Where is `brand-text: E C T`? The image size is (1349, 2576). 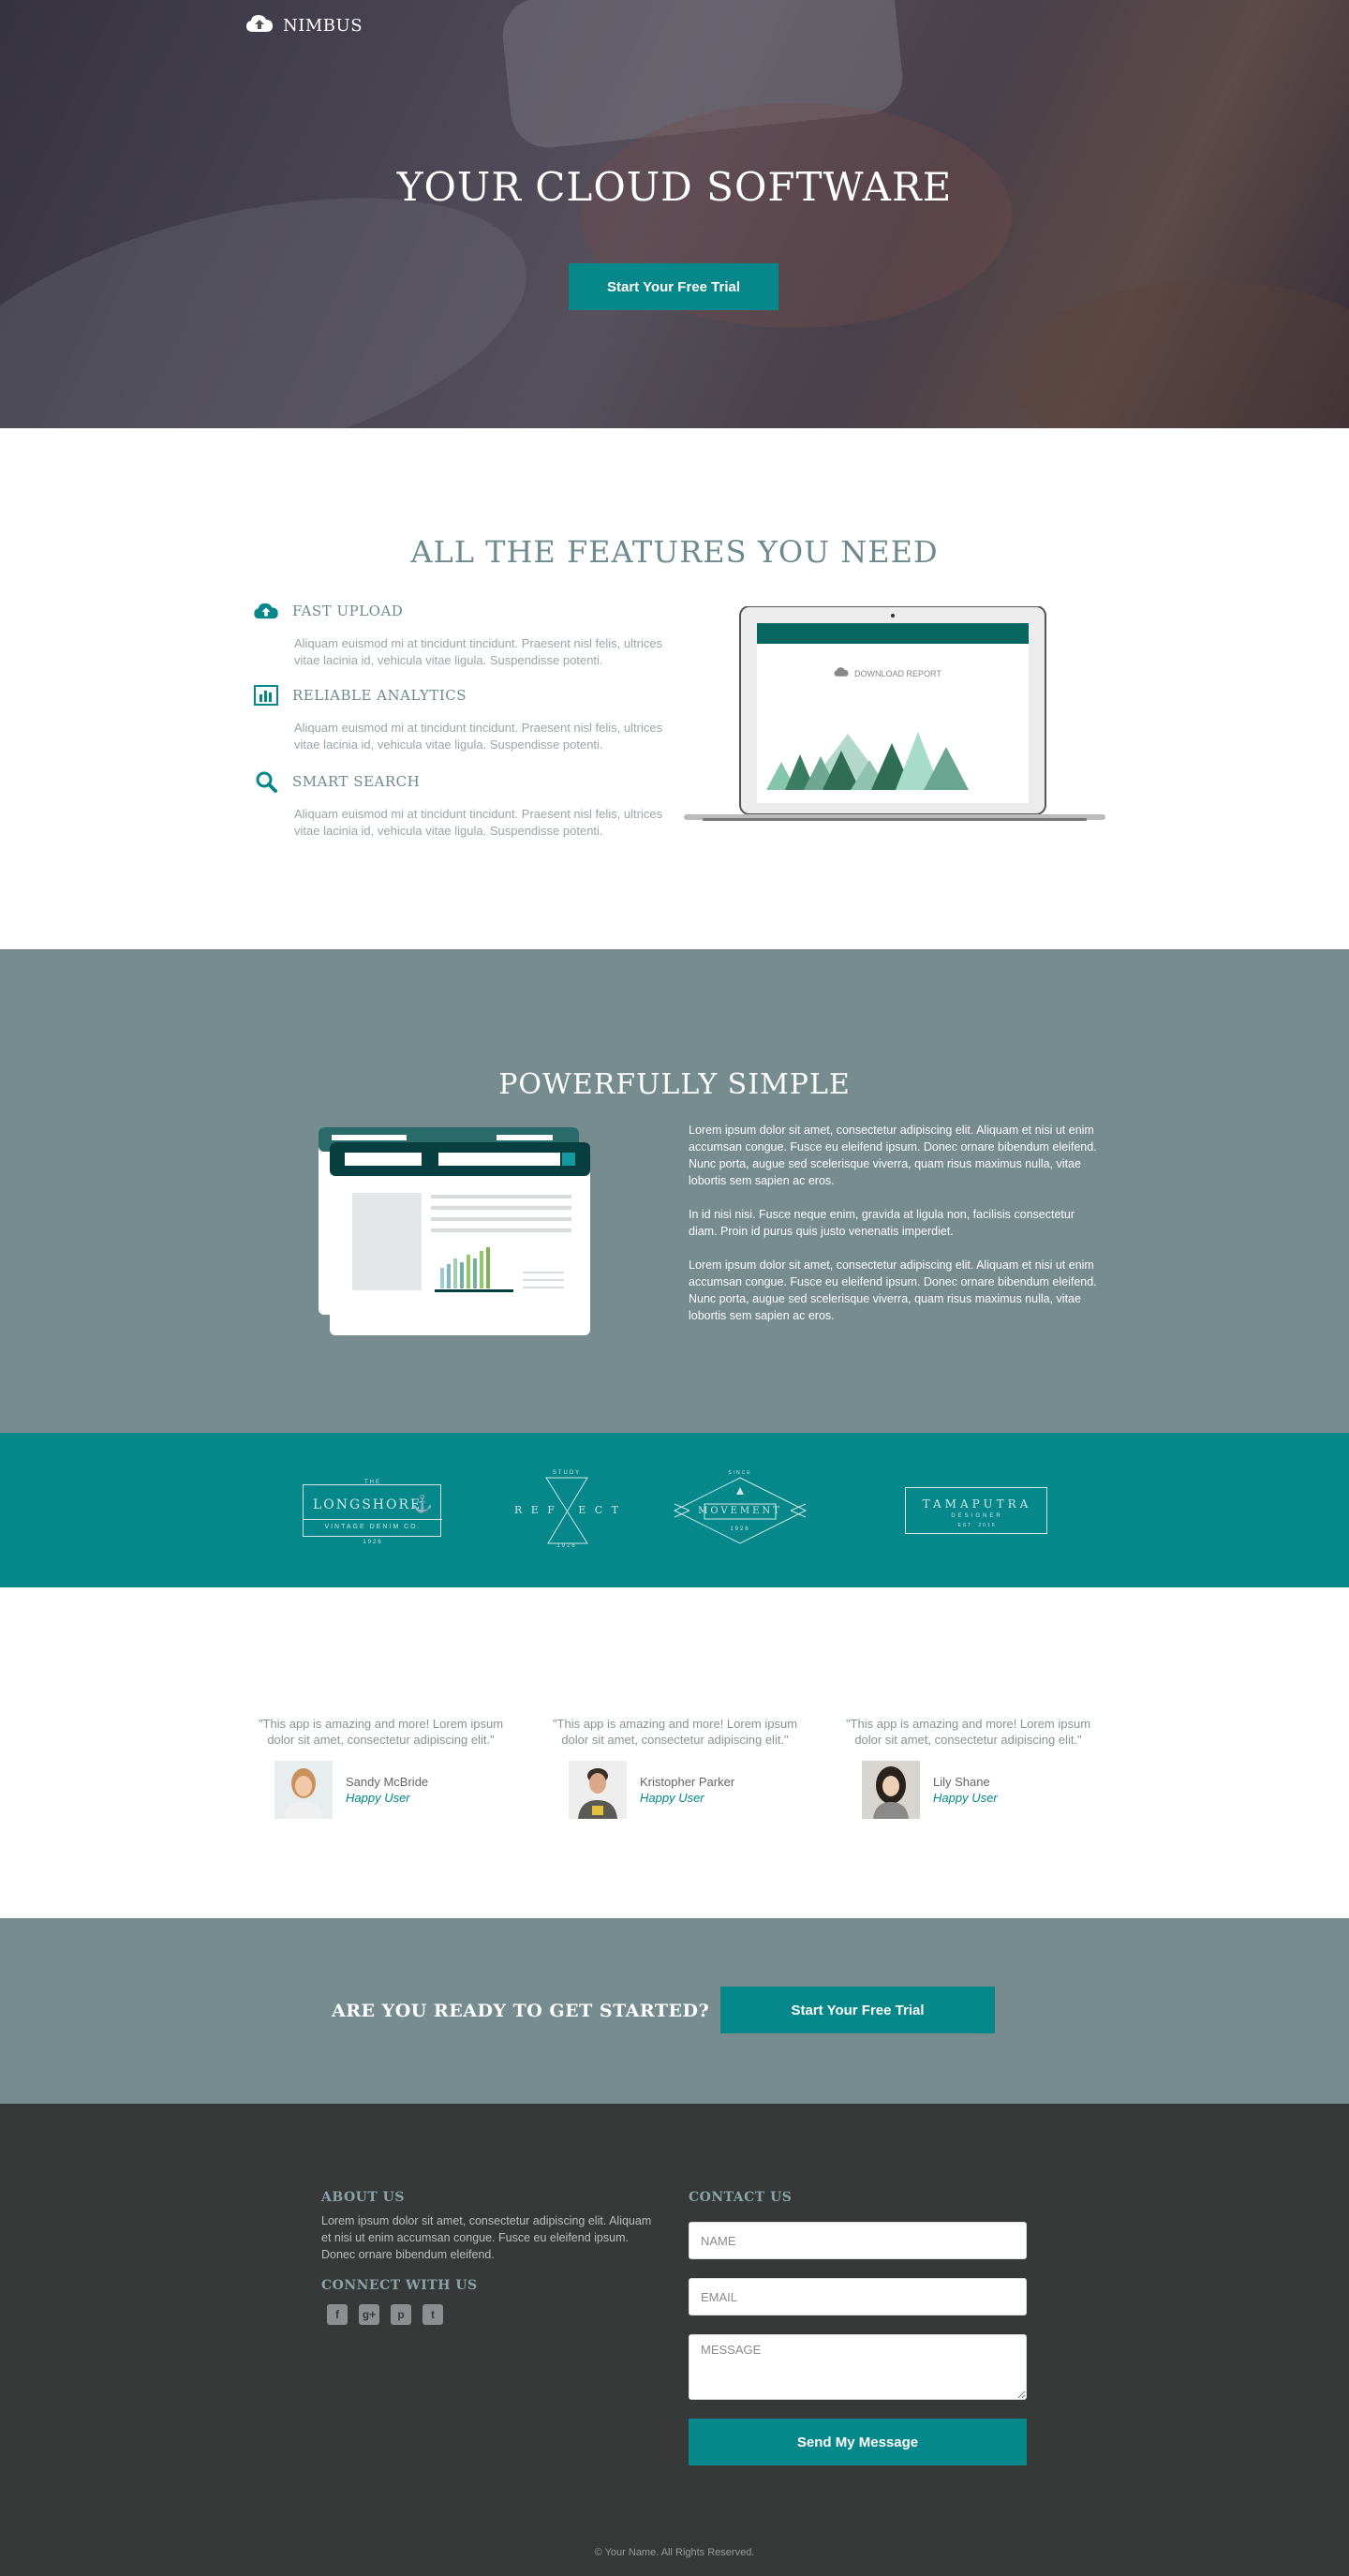 brand-text: E C T is located at coordinates (600, 1510).